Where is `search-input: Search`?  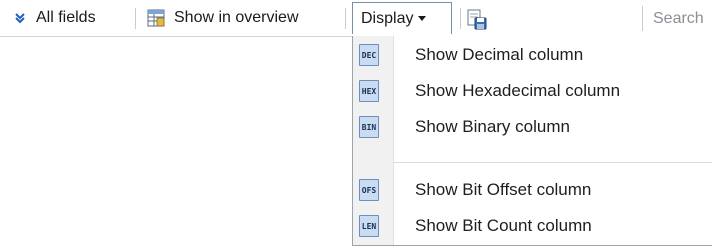 search-input: Search is located at coordinates (677, 18).